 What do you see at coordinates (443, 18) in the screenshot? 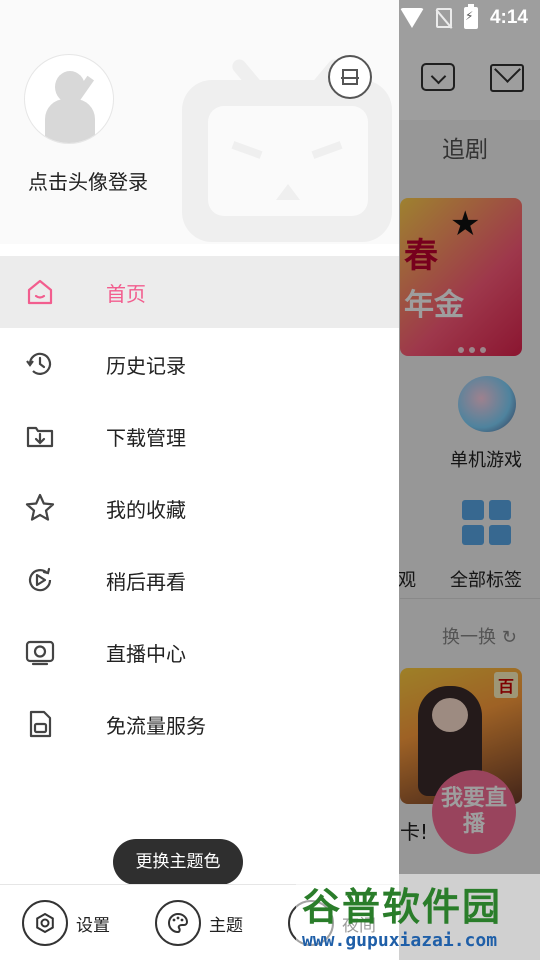
I see `no-sim-icon` at bounding box center [443, 18].